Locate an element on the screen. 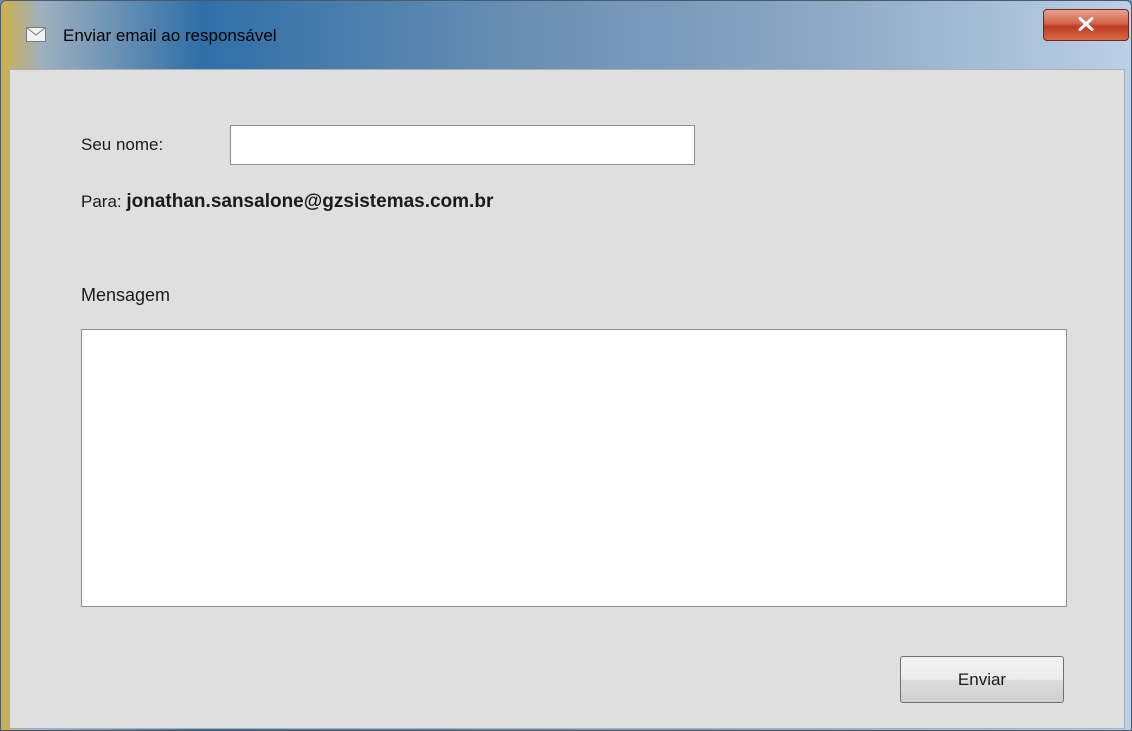  close-button is located at coordinates (1086, 25).